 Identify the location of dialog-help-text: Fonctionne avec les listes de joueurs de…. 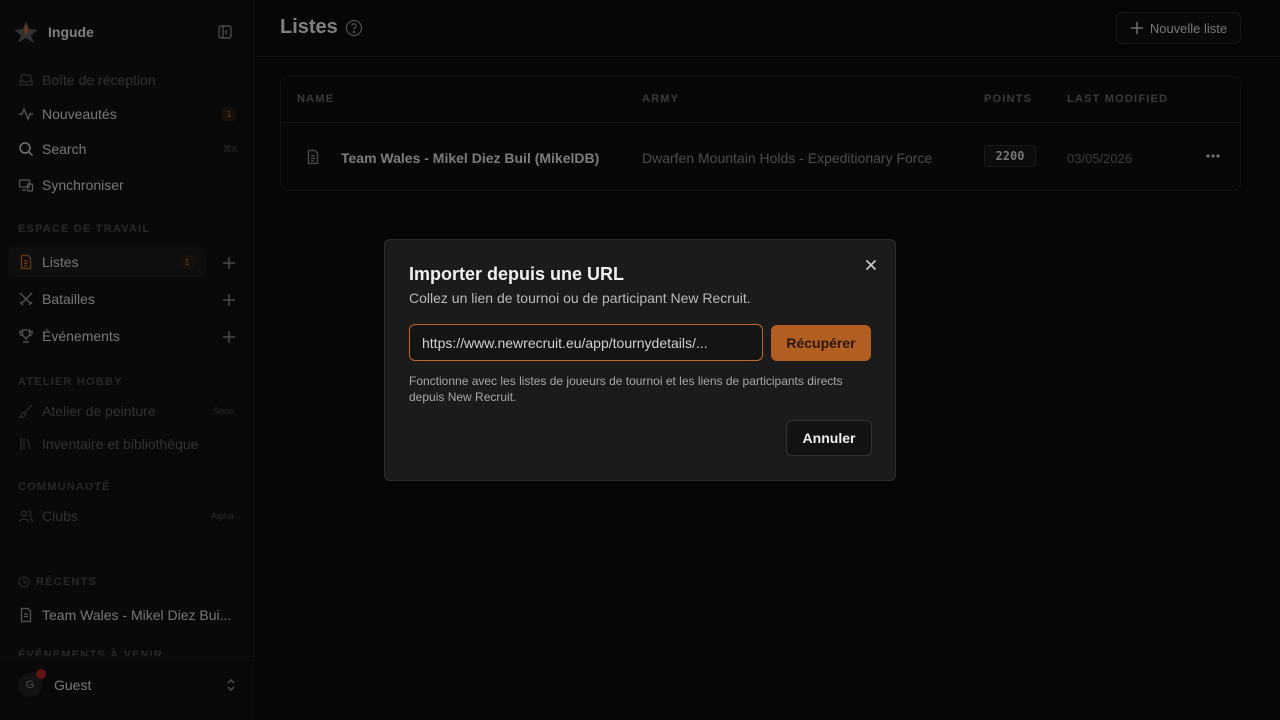
(626, 389).